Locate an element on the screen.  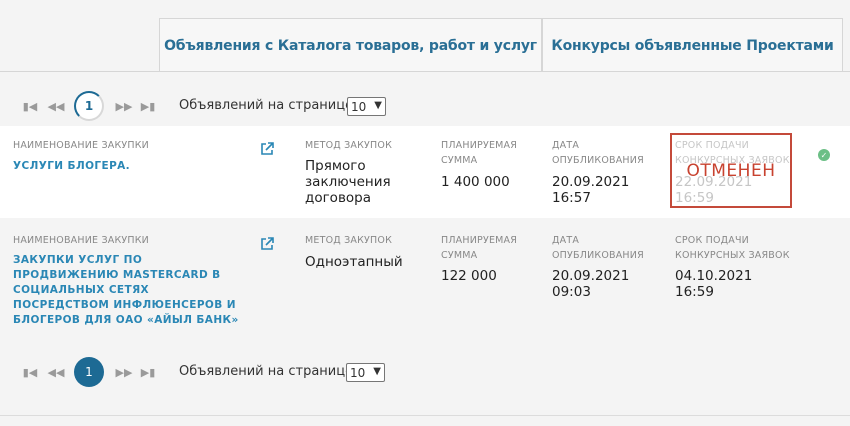
planned-sum-value: 122 000 is located at coordinates (469, 276).